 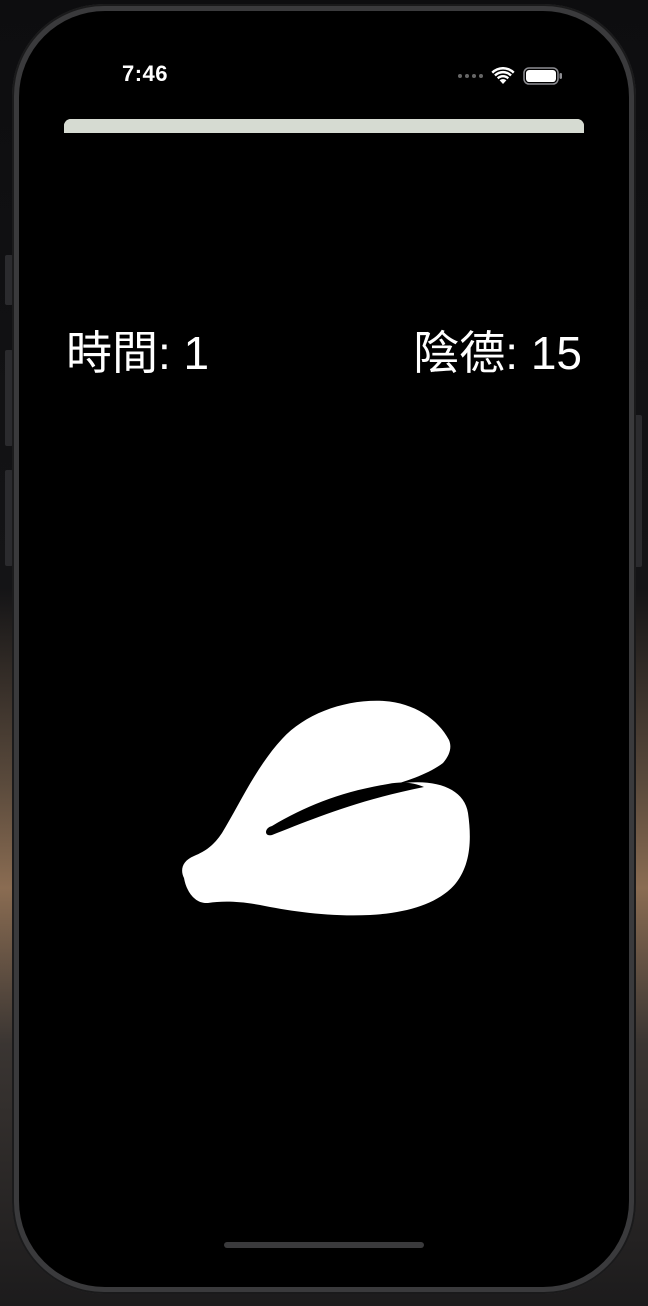 I want to click on timer-progress-fill, so click(x=324, y=126).